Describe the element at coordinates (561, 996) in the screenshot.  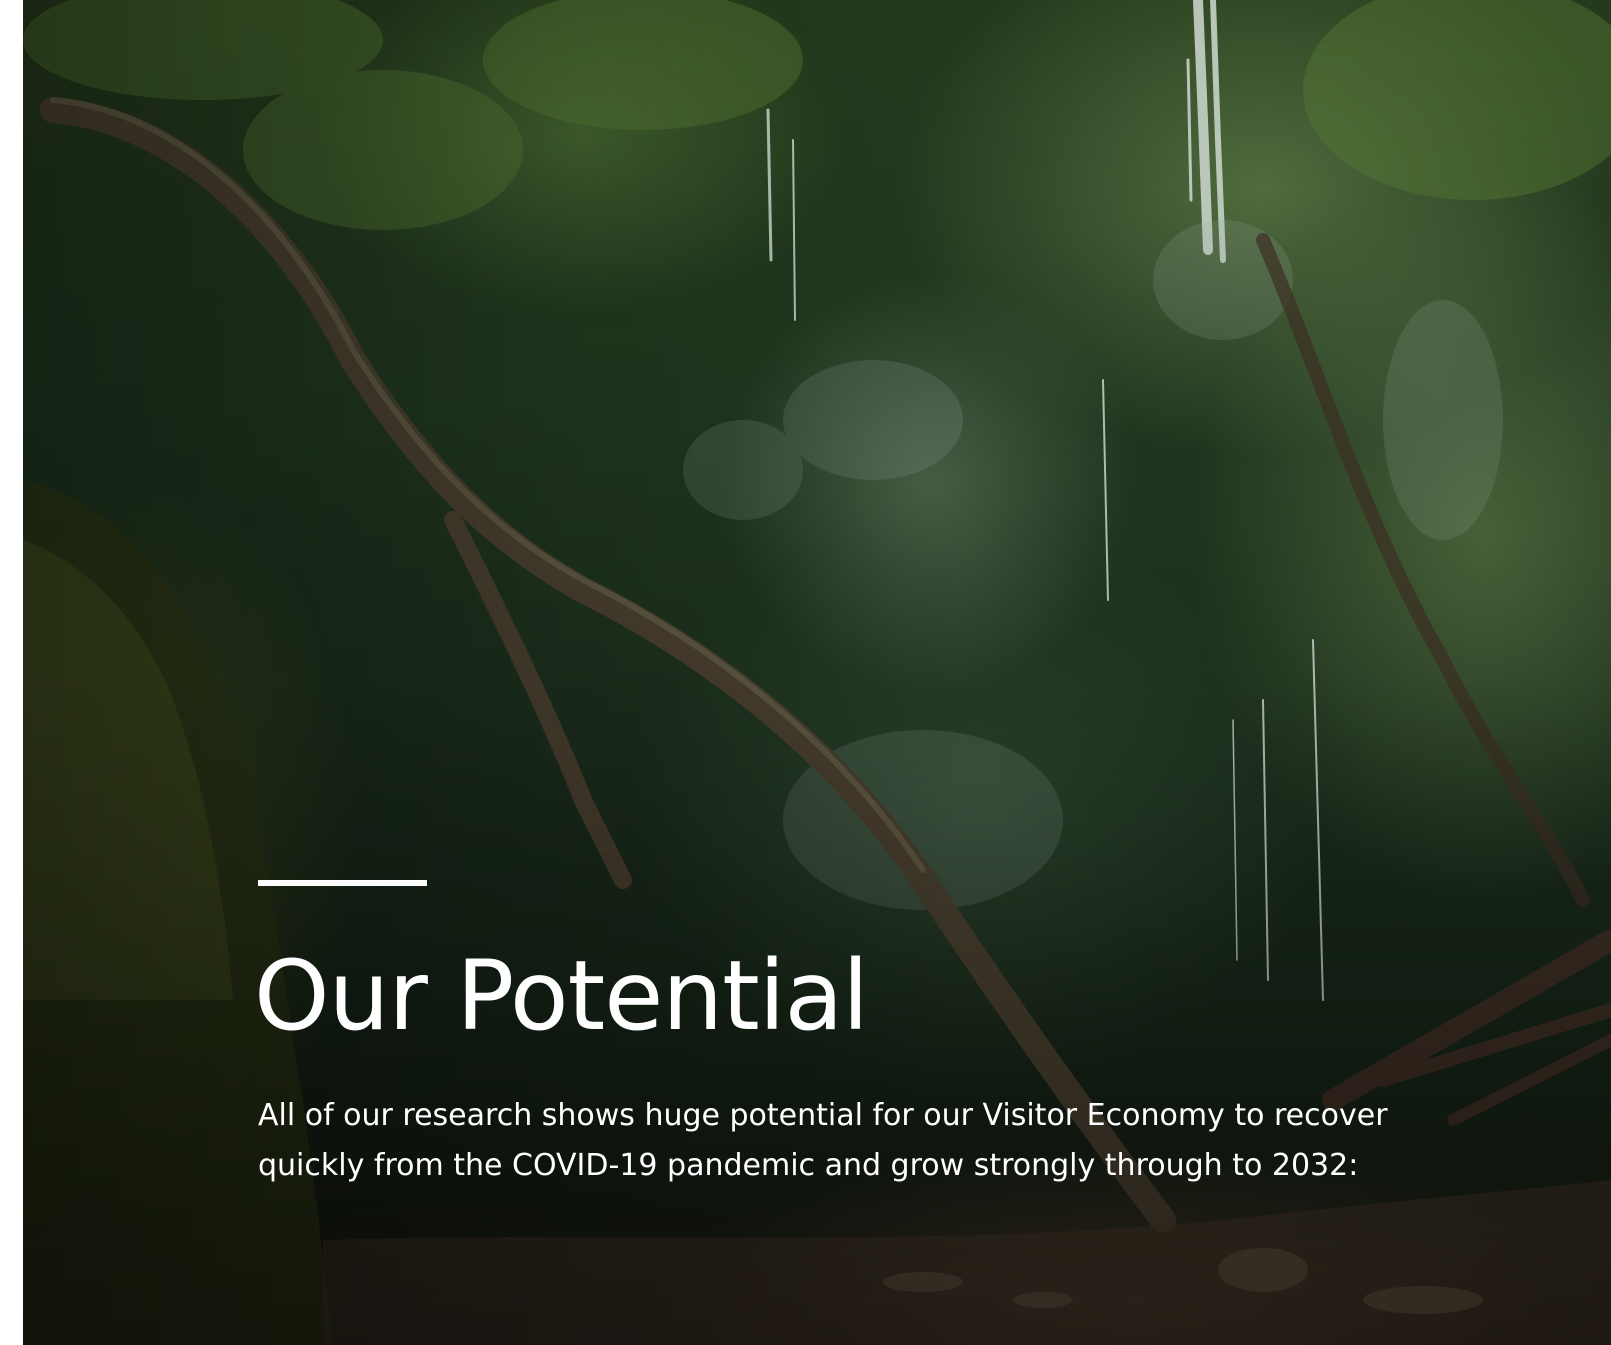
I see `page-title: Our Potential` at that location.